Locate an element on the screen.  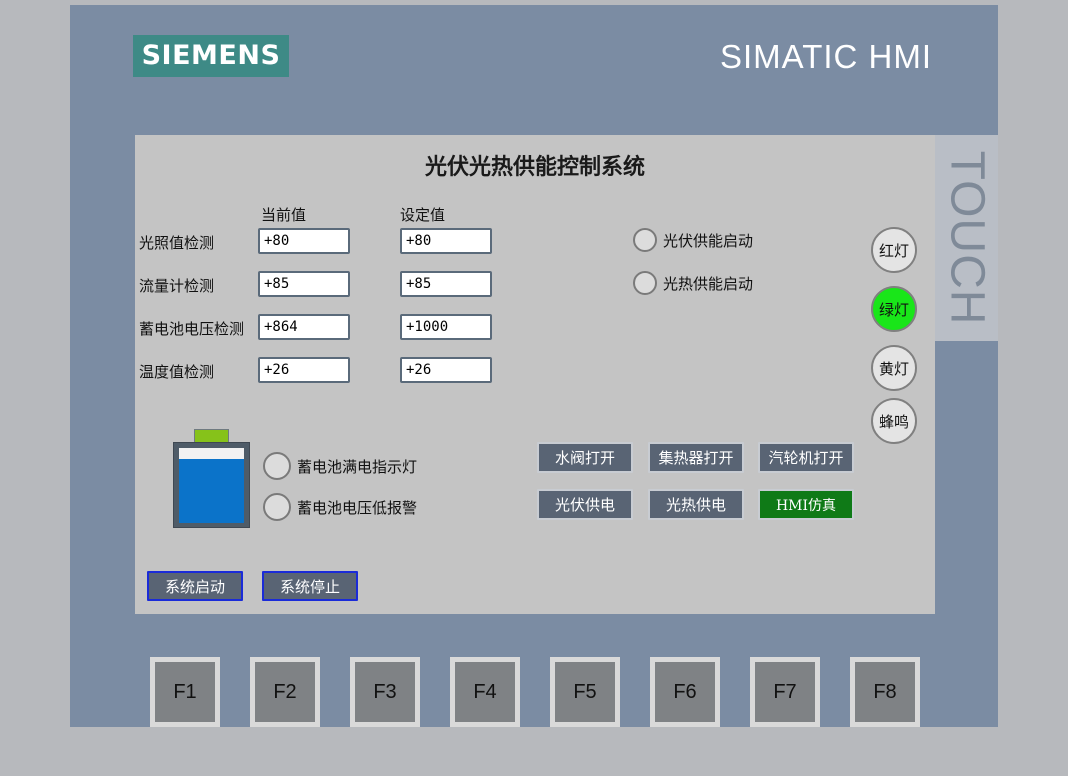
brand-label: SIMATIC HMI is located at coordinates (826, 56).